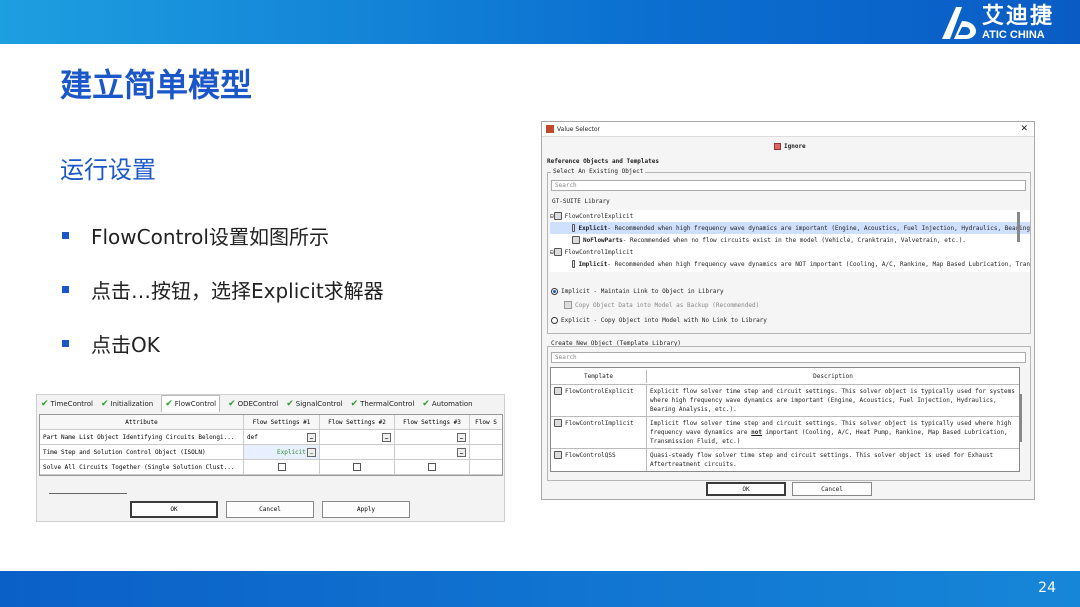 Image resolution: width=1080 pixels, height=607 pixels. What do you see at coordinates (174, 509) in the screenshot?
I see `ok-button: OK` at bounding box center [174, 509].